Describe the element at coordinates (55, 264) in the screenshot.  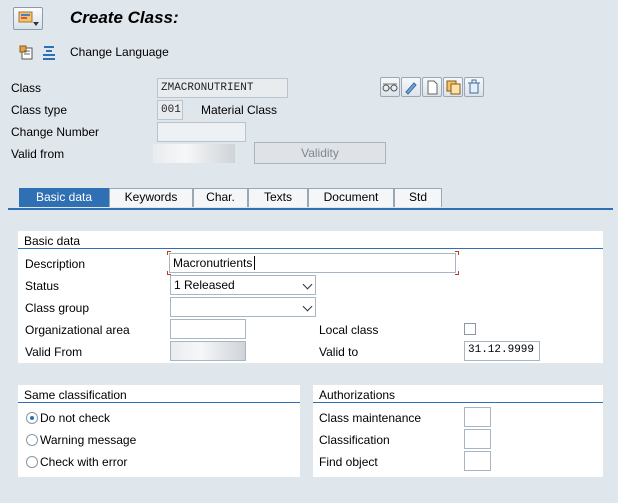
I see `description-label: Description` at that location.